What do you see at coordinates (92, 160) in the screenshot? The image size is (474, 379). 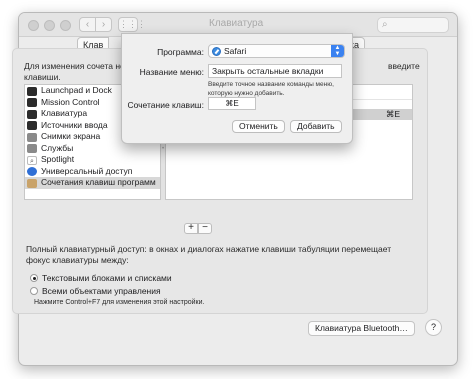 I see `category-item-spotlight: ⌕ Spotlight` at bounding box center [92, 160].